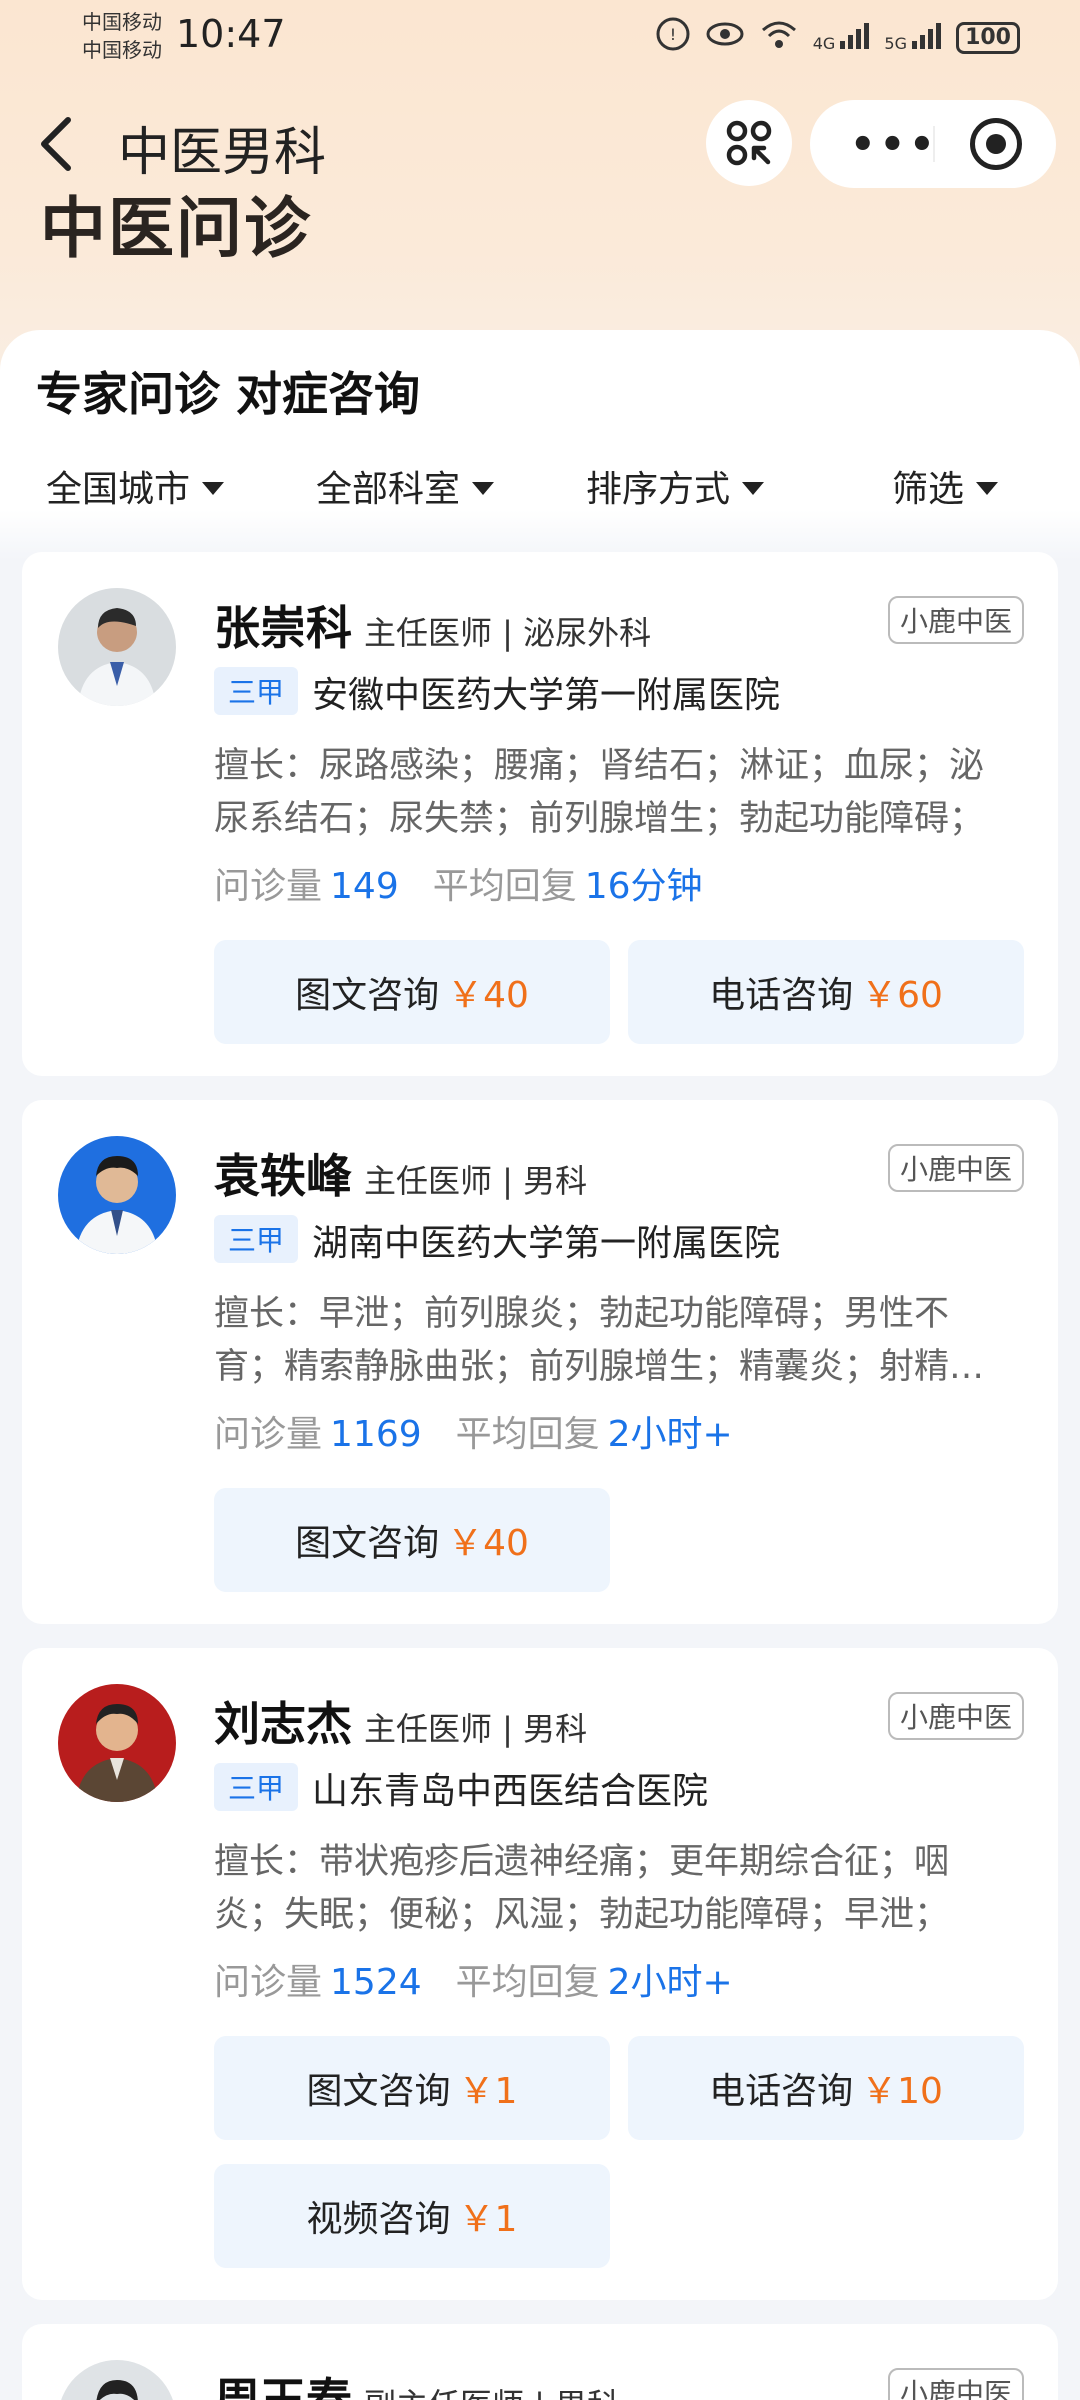 The height and width of the screenshot is (2400, 1080). I want to click on doctor-name: 张崇科, so click(283, 628).